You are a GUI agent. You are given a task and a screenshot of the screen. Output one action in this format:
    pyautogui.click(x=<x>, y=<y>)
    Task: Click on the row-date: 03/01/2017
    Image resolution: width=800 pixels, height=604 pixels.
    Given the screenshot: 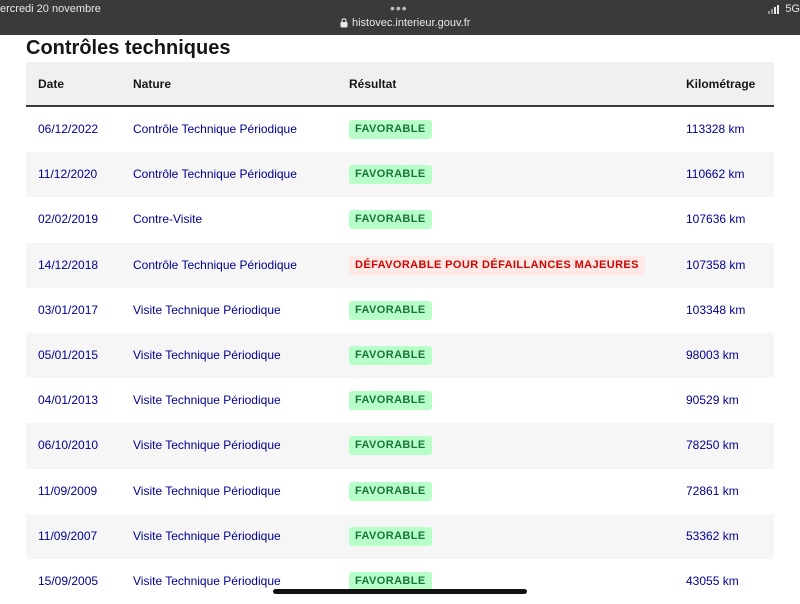 What is the action you would take?
    pyautogui.click(x=68, y=309)
    